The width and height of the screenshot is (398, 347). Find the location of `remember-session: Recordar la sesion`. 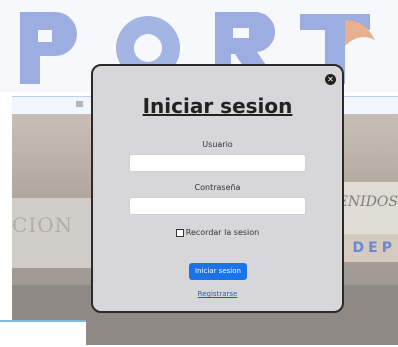

remember-session: Recordar la sesion is located at coordinates (217, 232).